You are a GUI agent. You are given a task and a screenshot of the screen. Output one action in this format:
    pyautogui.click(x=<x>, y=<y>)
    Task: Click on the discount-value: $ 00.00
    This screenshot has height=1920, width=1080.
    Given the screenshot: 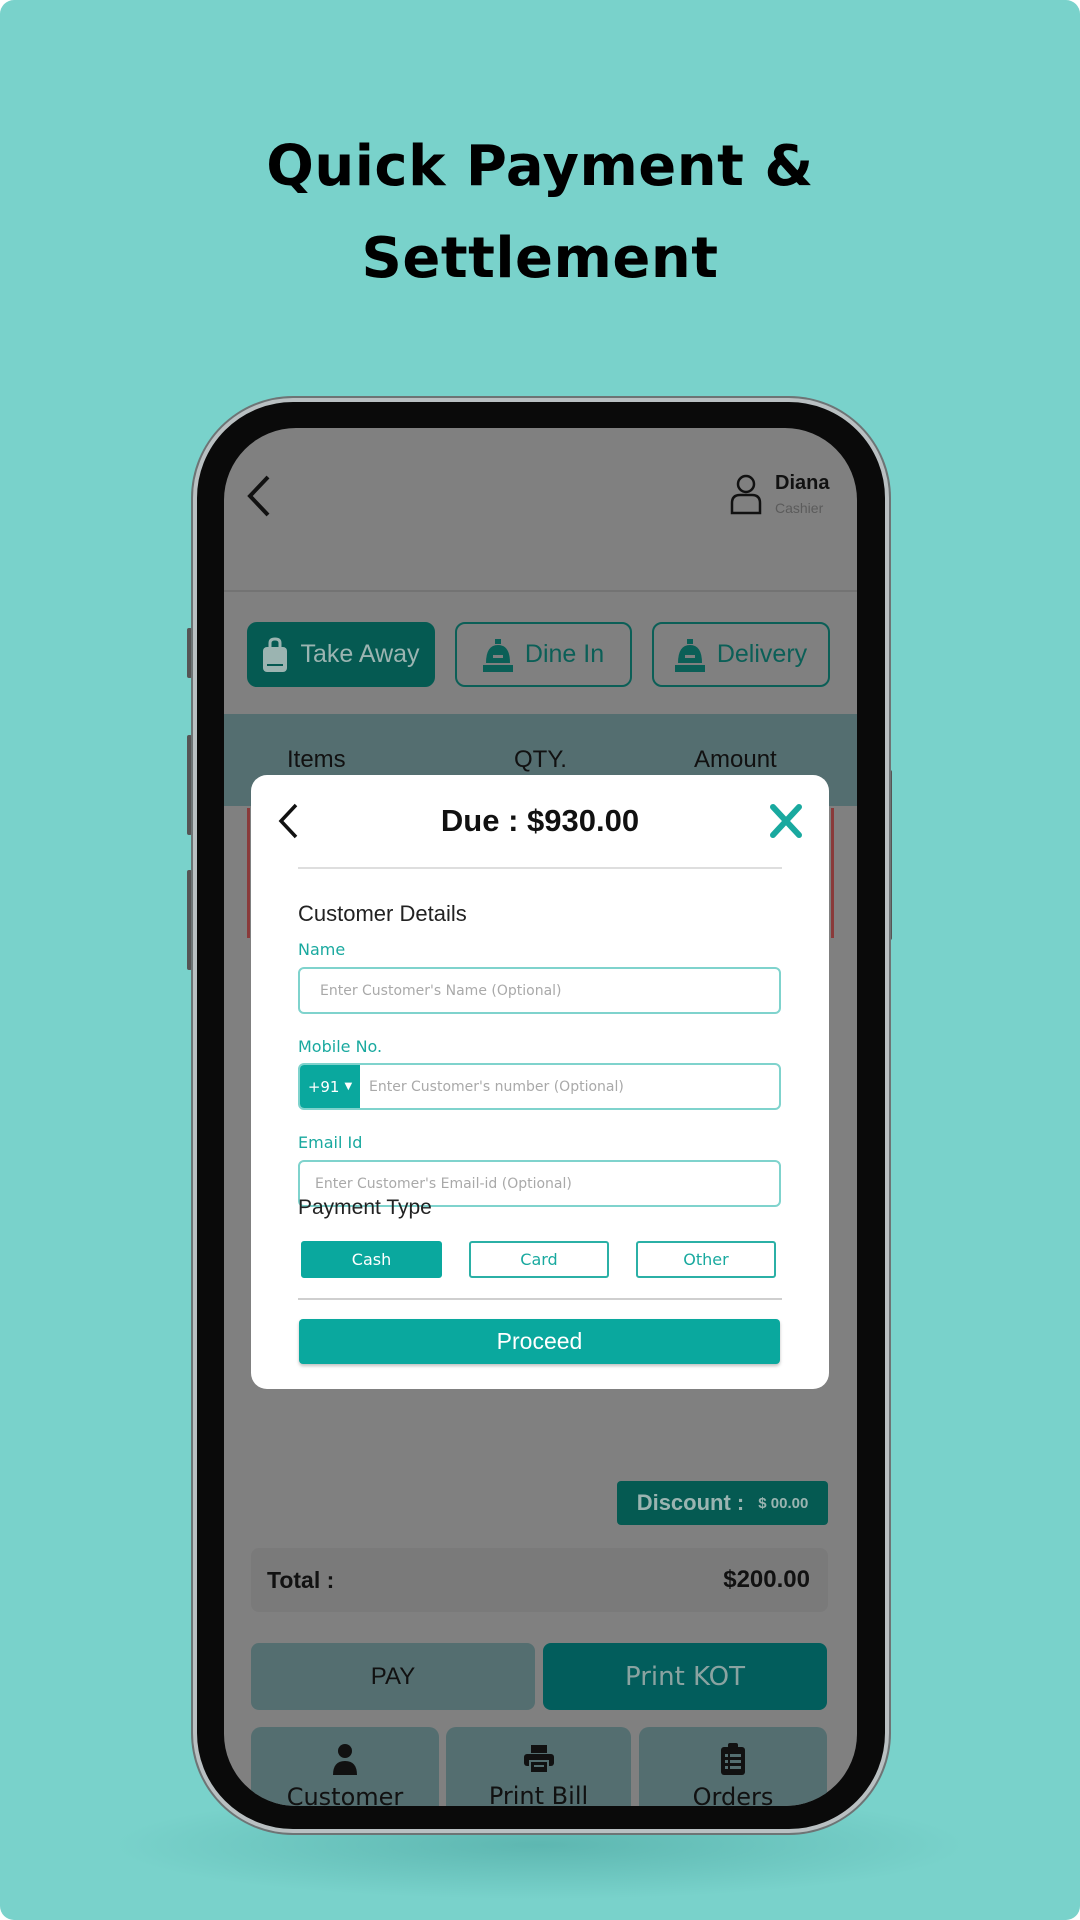 What is the action you would take?
    pyautogui.click(x=783, y=1503)
    